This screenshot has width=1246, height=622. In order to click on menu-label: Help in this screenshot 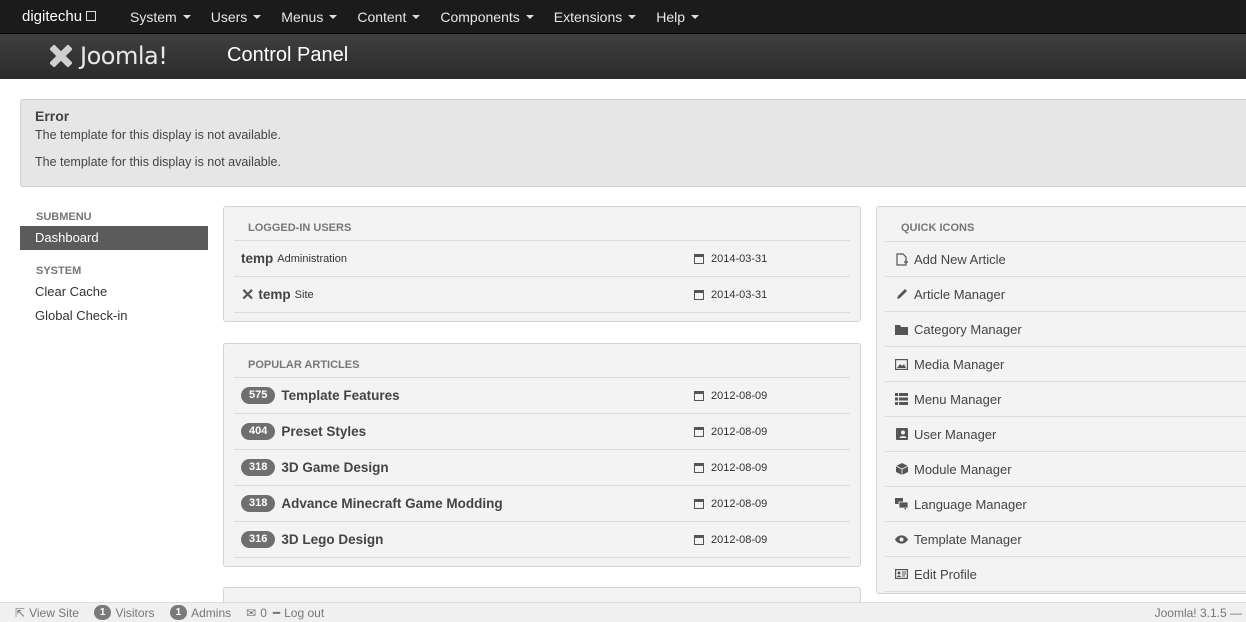, I will do `click(671, 16)`.